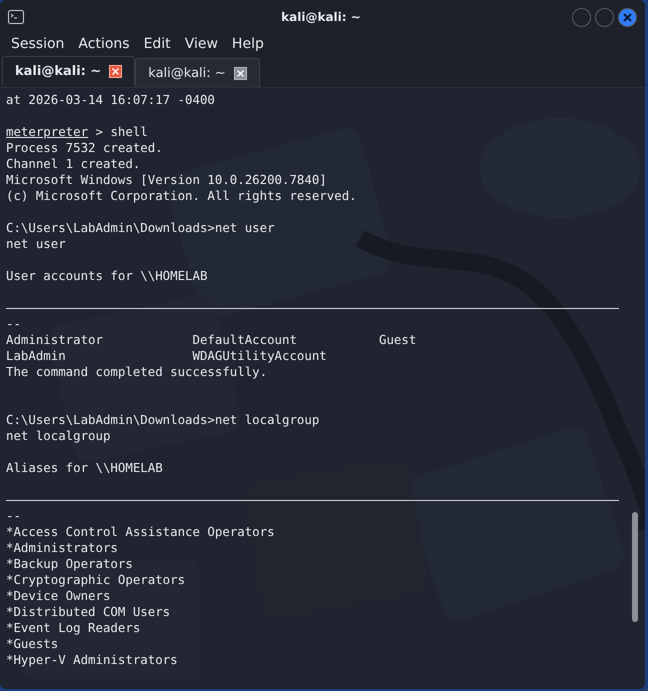  I want to click on terminal-line: LabAdmin WDAGUtilityAccount, so click(166, 355).